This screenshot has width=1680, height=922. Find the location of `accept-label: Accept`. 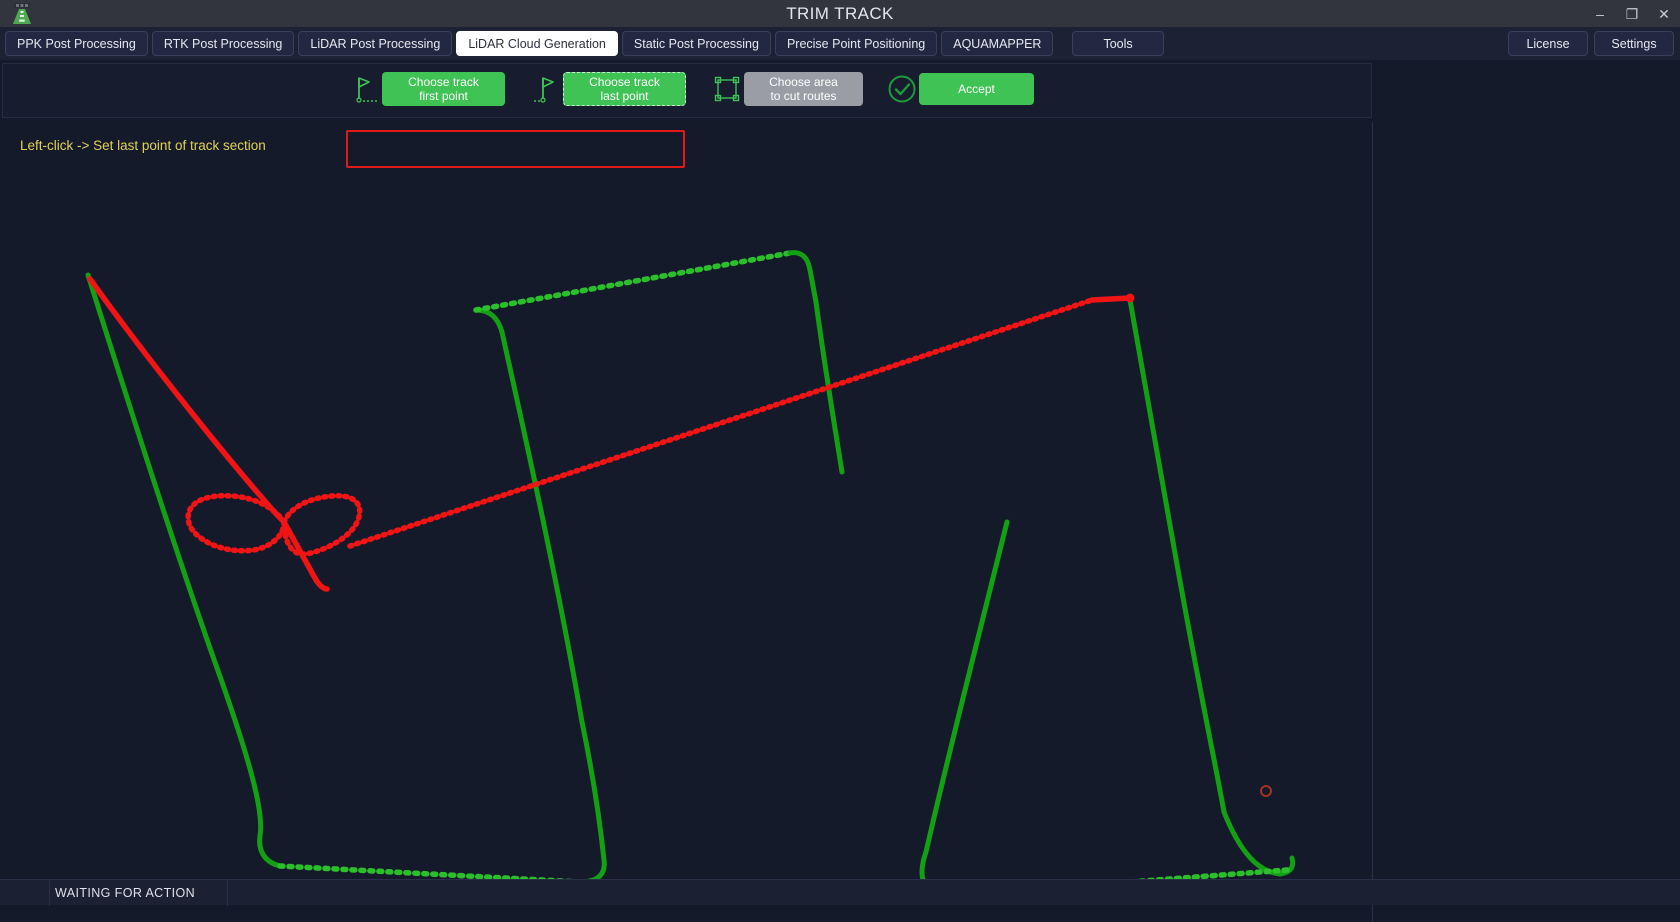

accept-label: Accept is located at coordinates (976, 89).